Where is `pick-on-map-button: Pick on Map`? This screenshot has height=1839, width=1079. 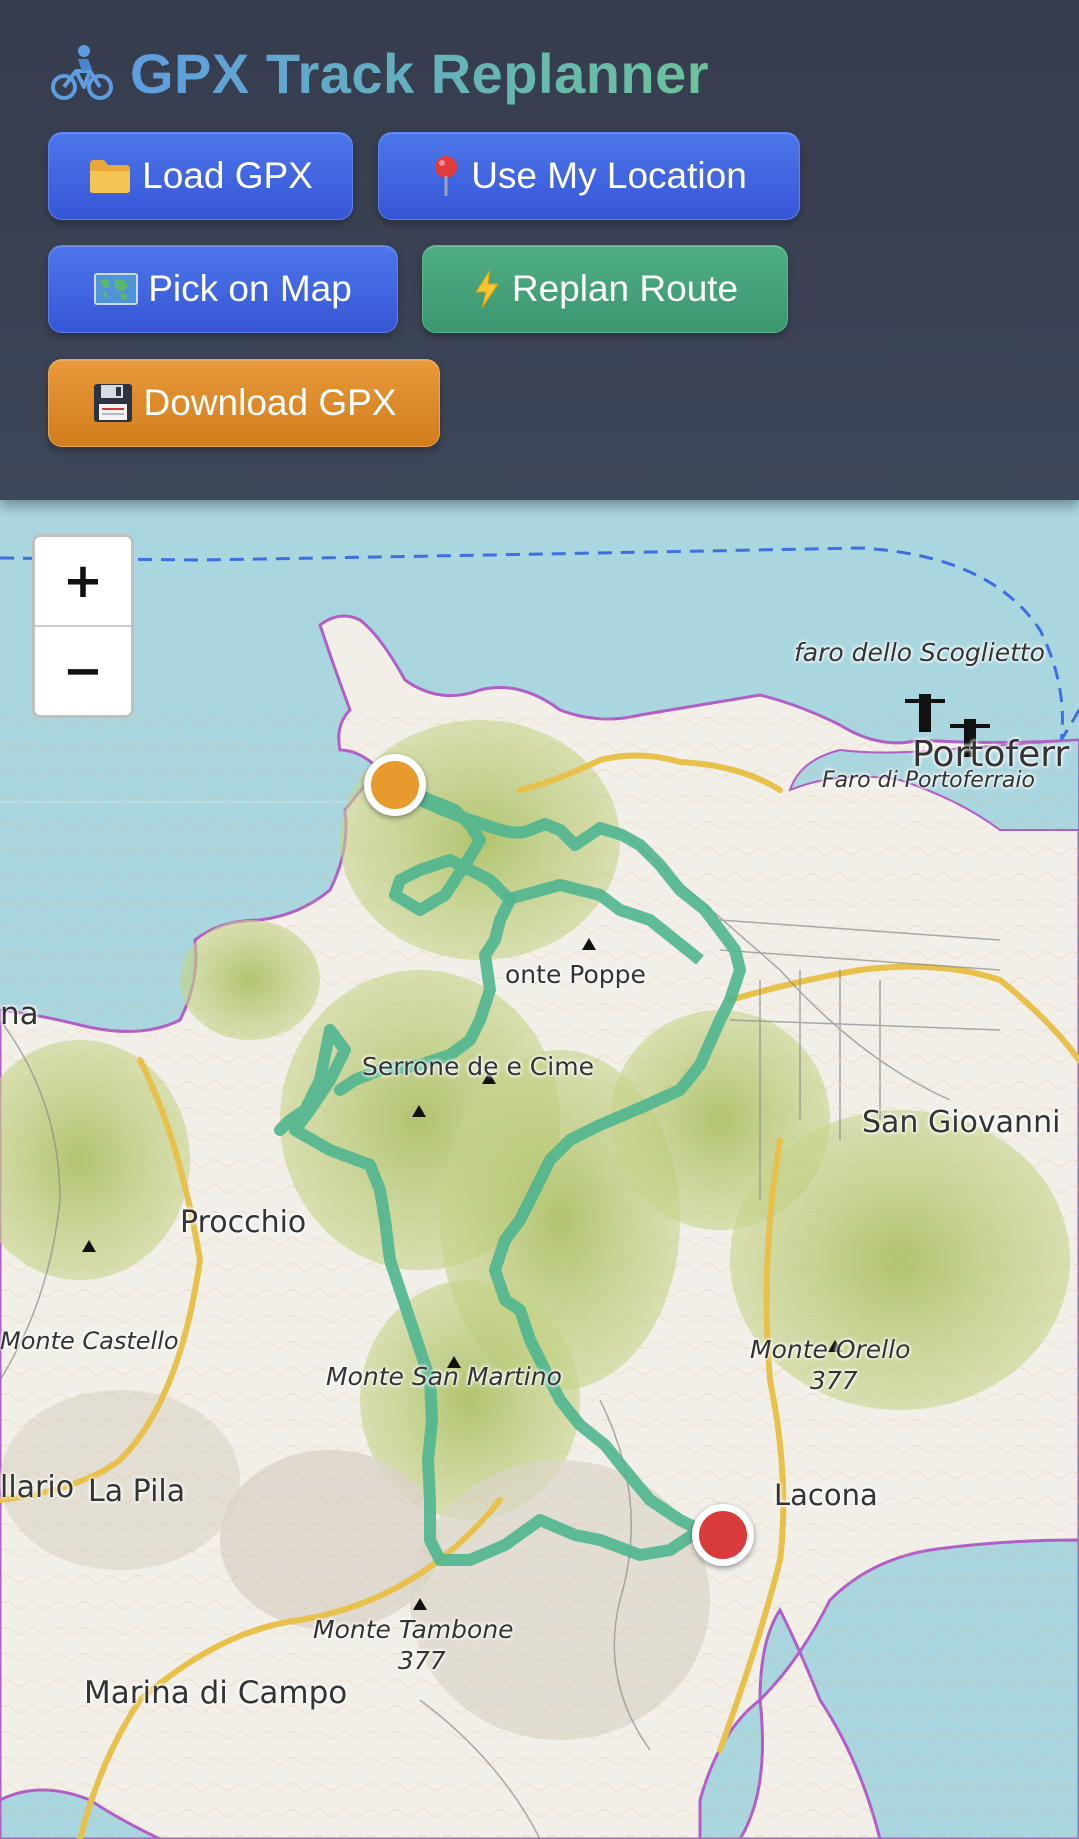 pick-on-map-button: Pick on Map is located at coordinates (223, 289).